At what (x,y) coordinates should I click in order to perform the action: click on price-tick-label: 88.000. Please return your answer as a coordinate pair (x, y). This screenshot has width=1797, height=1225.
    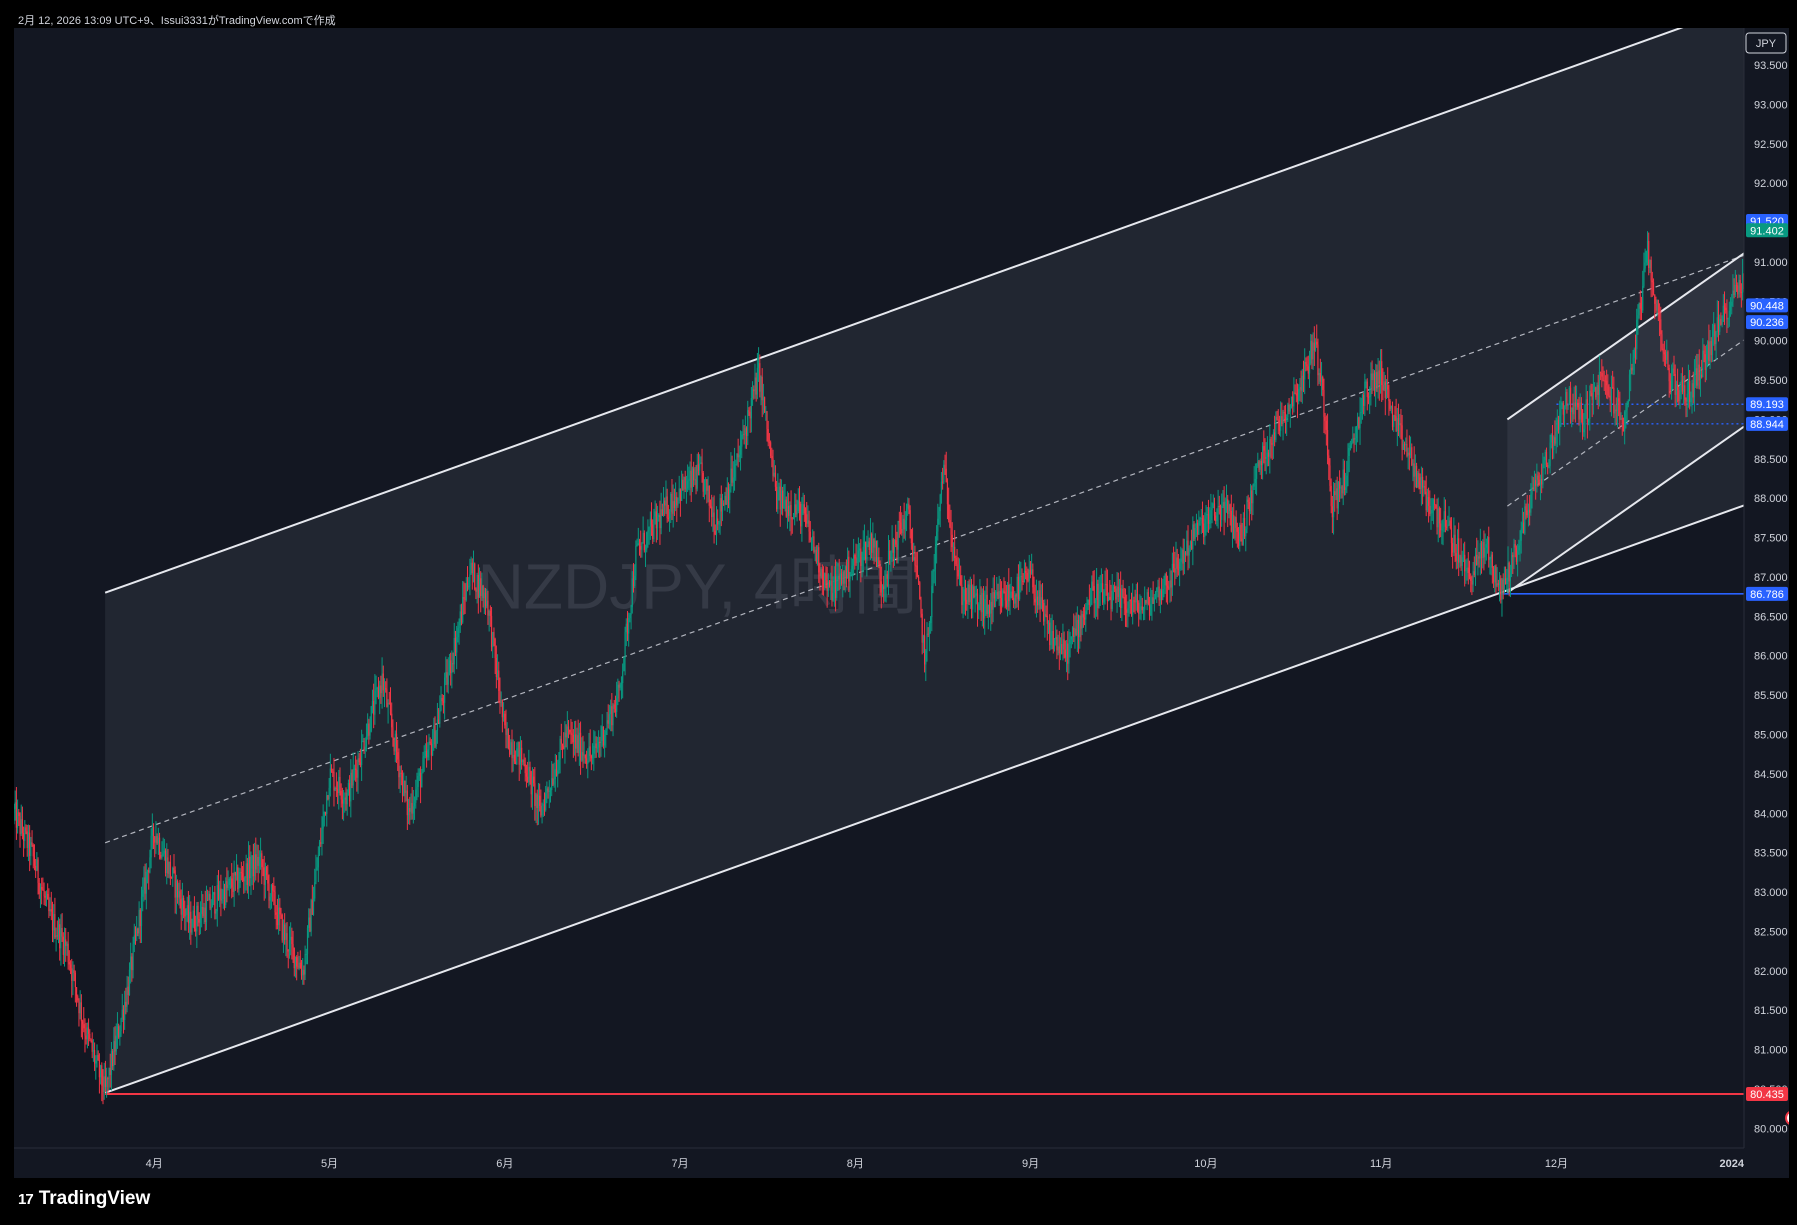
    Looking at the image, I should click on (1771, 499).